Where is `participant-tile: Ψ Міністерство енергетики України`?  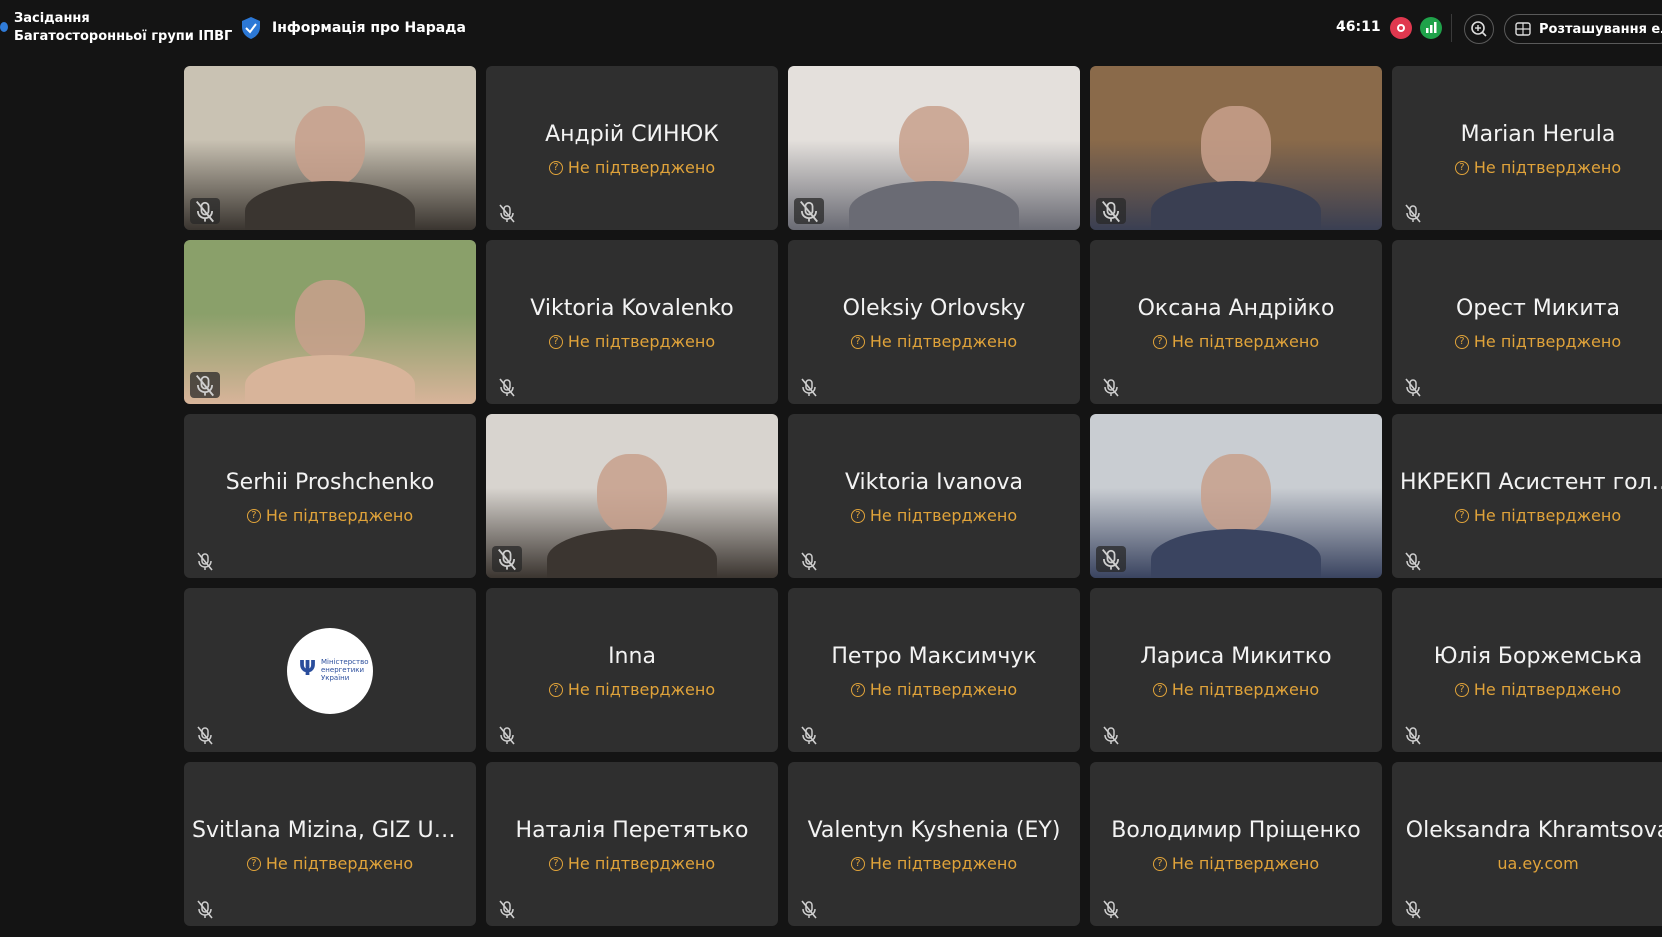
participant-tile: Ψ Міністерство енергетики України is located at coordinates (330, 670).